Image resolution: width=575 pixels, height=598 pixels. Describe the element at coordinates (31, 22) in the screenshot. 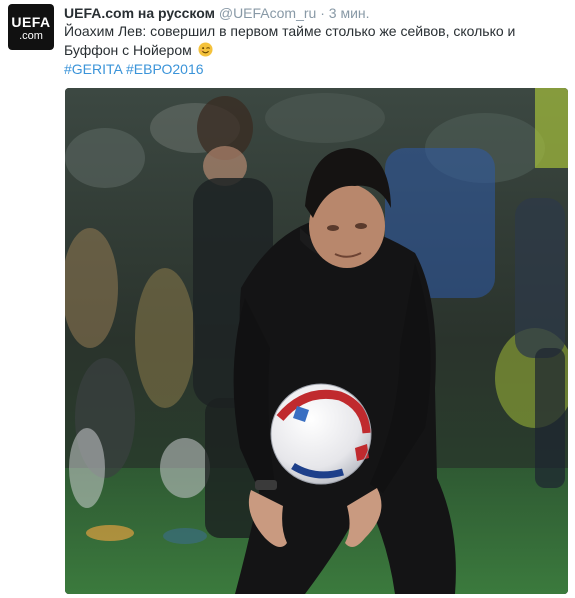

I see `avatar-logo-text: UEFA` at that location.